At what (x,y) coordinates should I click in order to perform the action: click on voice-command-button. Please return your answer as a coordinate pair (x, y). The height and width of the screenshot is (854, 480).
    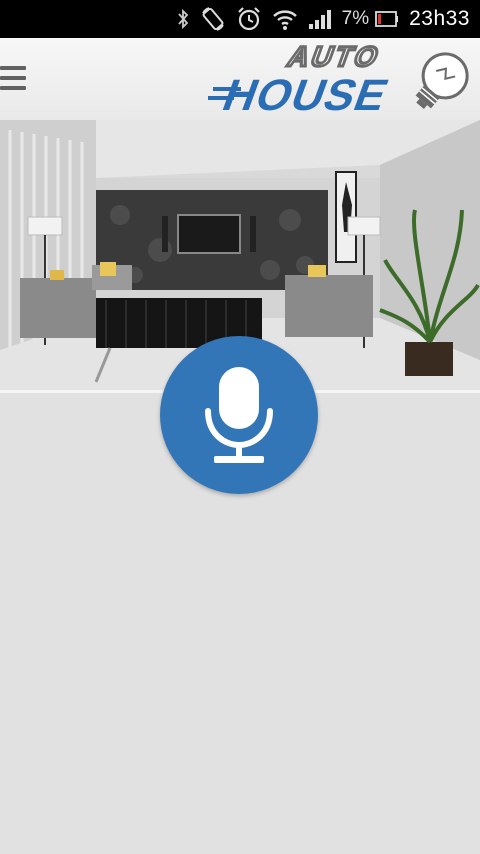
    Looking at the image, I should click on (239, 415).